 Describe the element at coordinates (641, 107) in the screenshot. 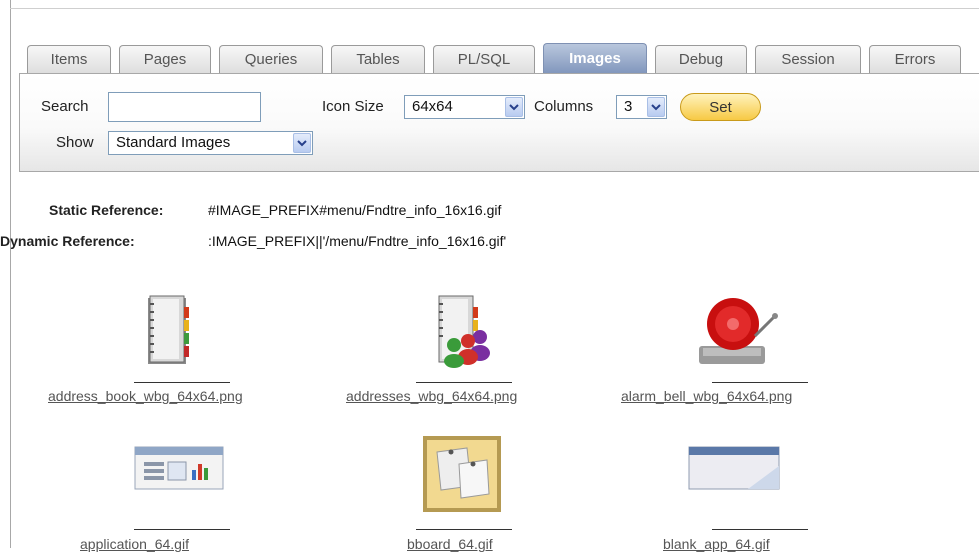

I see `columns-select: 3` at that location.